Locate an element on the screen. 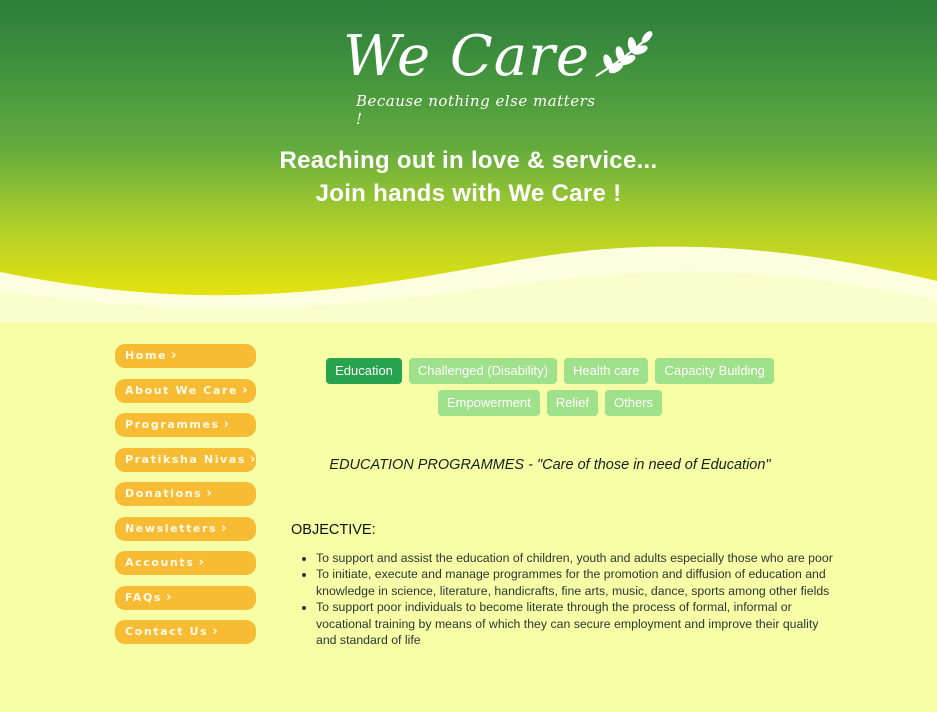 The image size is (937, 712). tagline: Because nothing else matters ! is located at coordinates (476, 110).